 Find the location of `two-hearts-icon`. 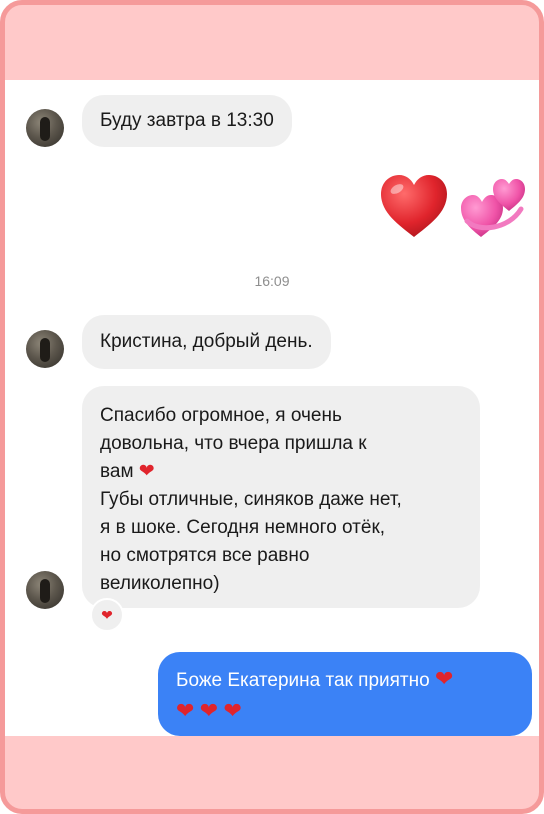

two-hearts-icon is located at coordinates (494, 208).